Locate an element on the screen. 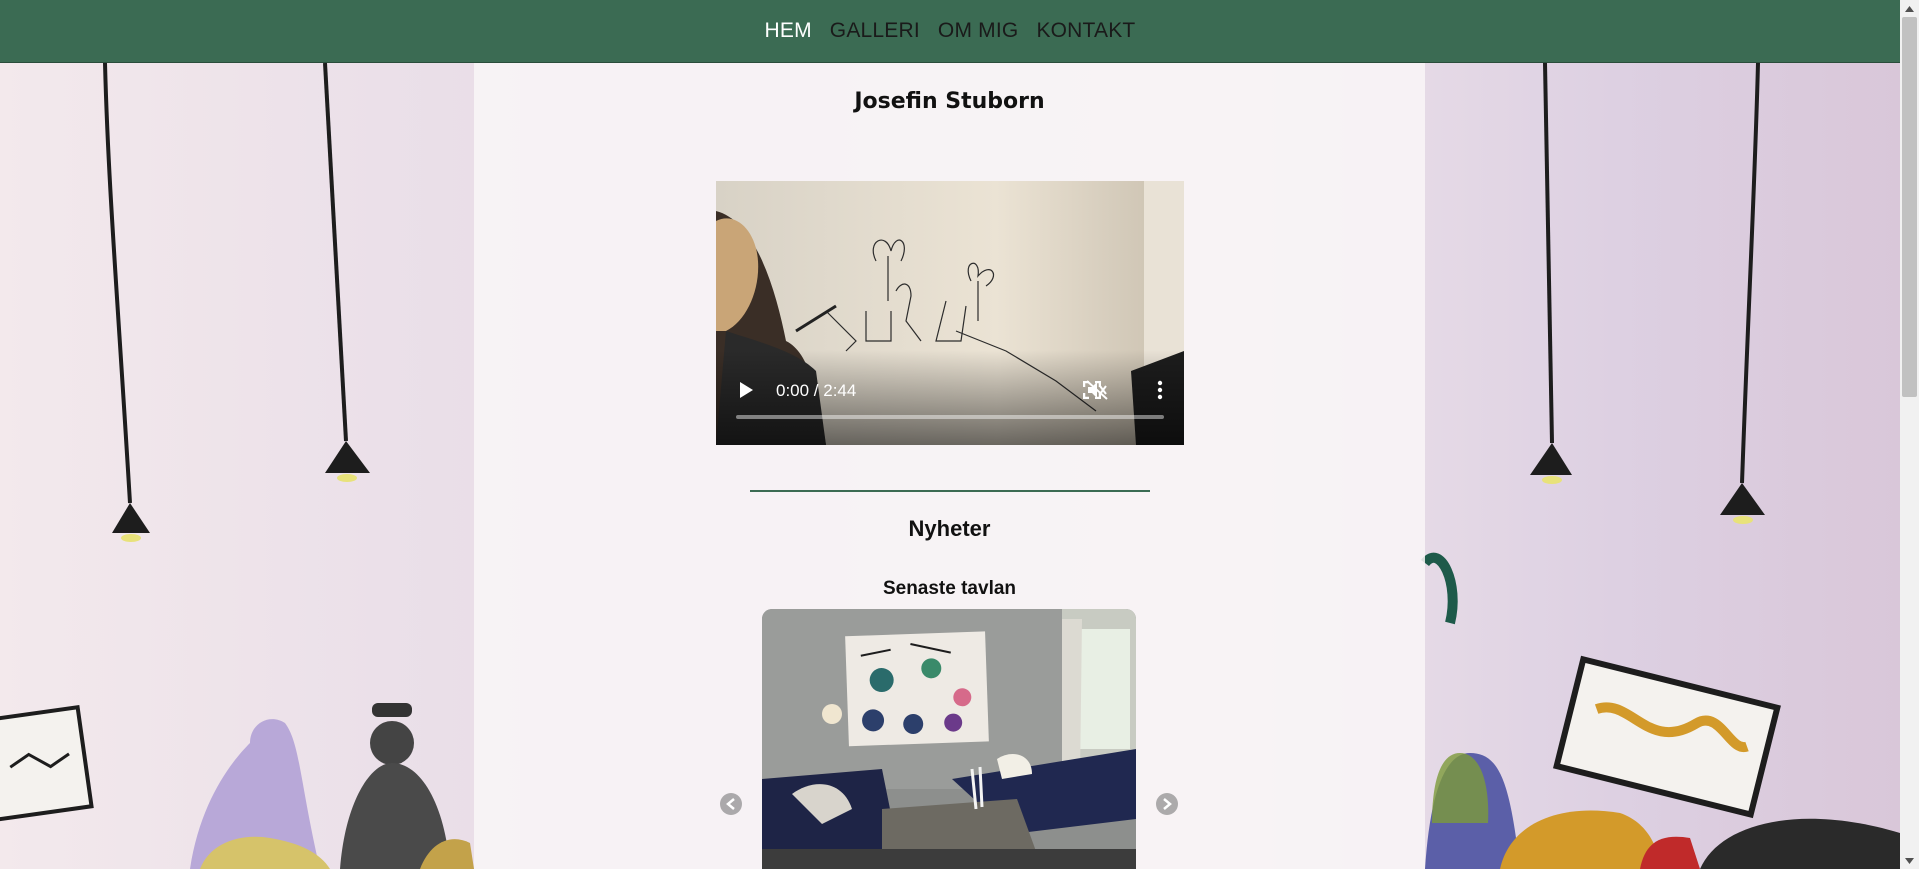 The height and width of the screenshot is (869, 1919). carousel-prev-button is located at coordinates (731, 804).